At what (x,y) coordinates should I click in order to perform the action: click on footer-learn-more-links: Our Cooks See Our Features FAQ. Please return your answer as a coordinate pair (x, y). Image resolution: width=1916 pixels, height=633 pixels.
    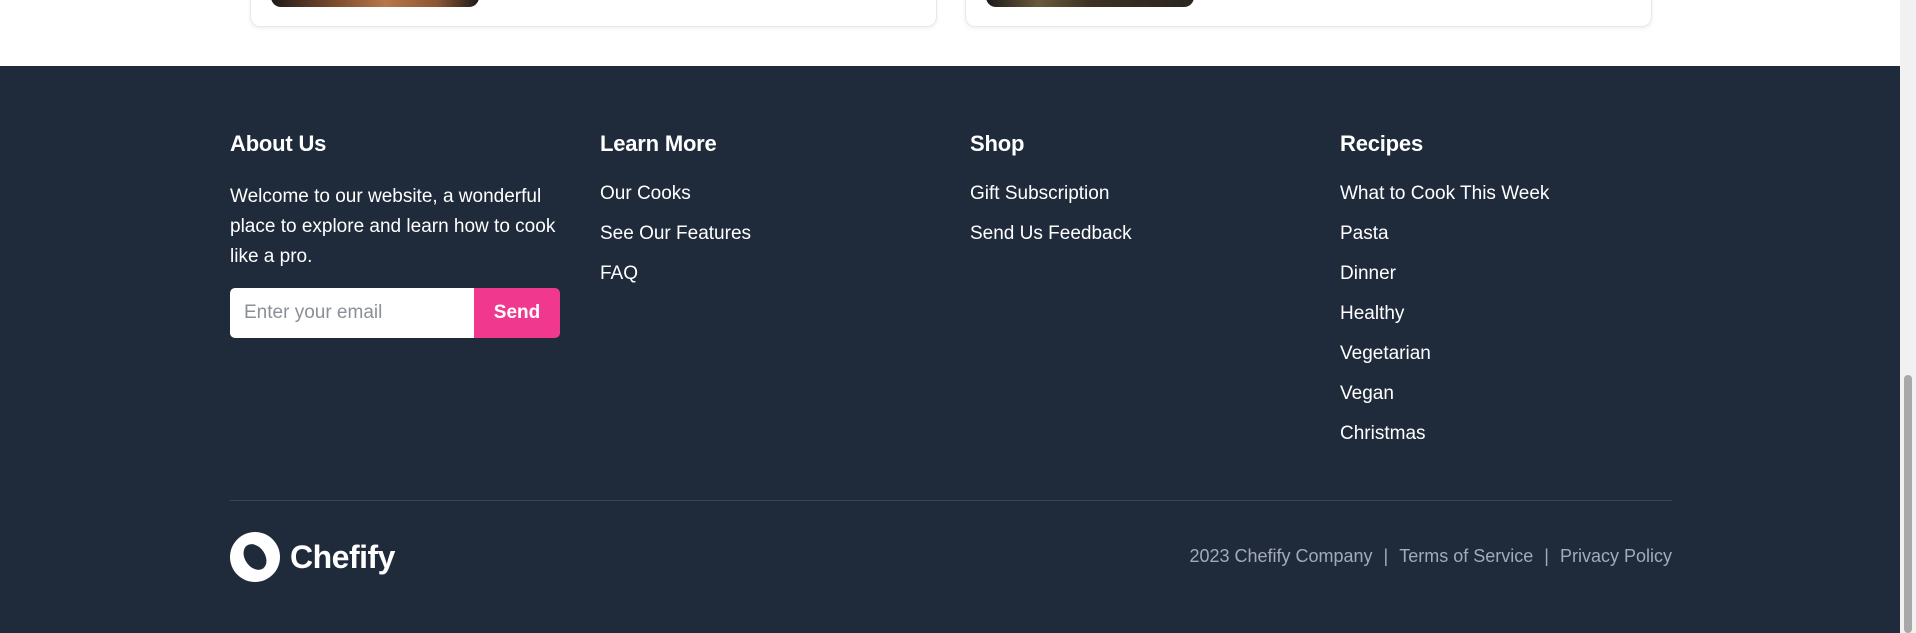
    Looking at the image, I should click on (765, 242).